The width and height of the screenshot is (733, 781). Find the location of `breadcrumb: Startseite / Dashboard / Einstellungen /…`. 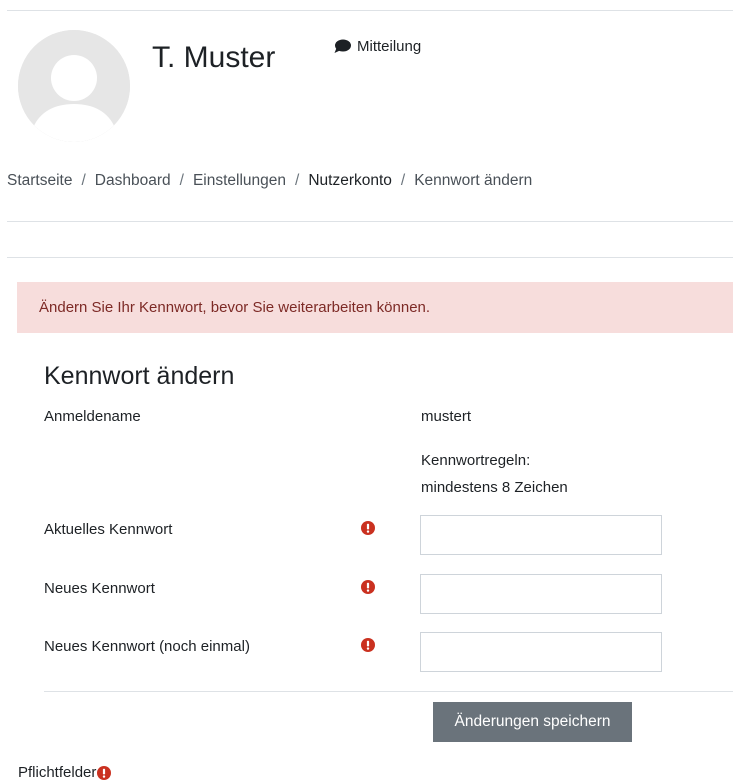

breadcrumb: Startseite / Dashboard / Einstellungen /… is located at coordinates (269, 181).